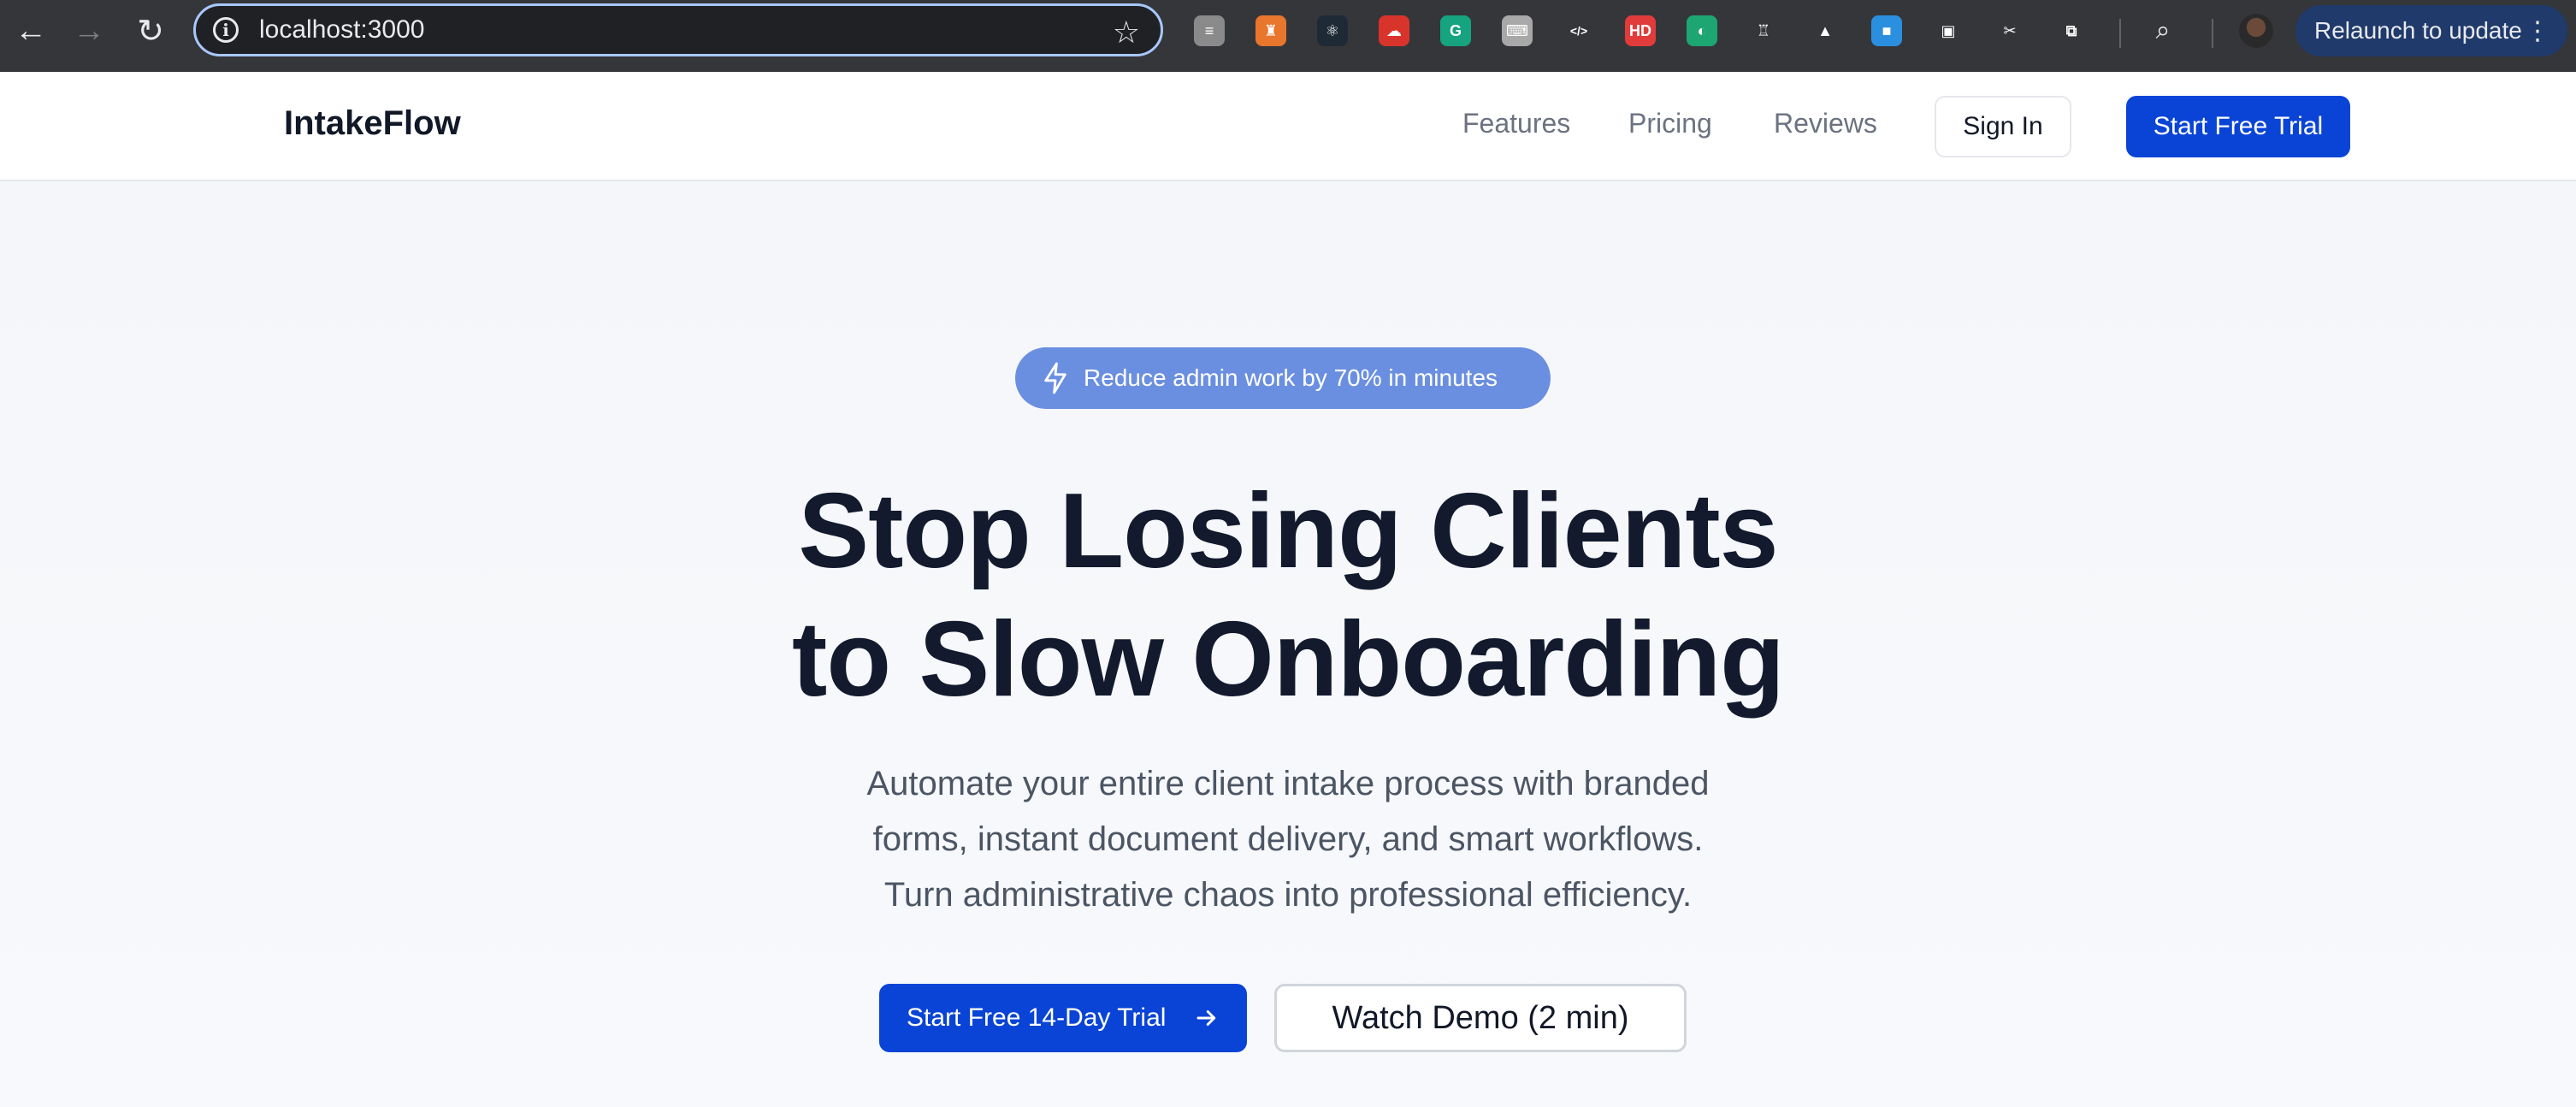 This screenshot has height=1107, width=2576. I want to click on relaunch-label: Relaunch to update, so click(2418, 30).